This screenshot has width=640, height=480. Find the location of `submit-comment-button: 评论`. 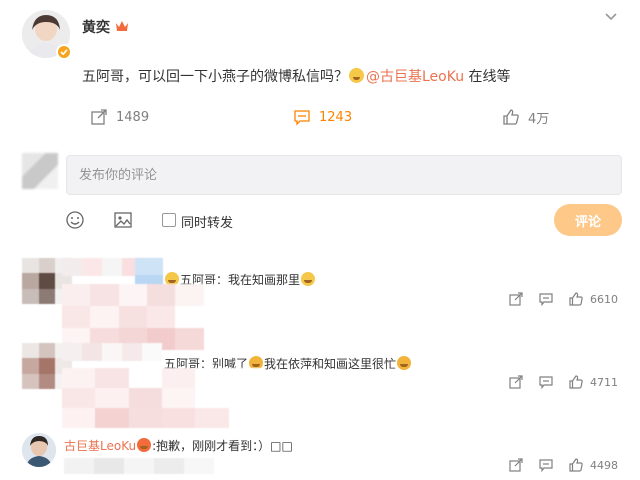

submit-comment-button: 评论 is located at coordinates (588, 220).